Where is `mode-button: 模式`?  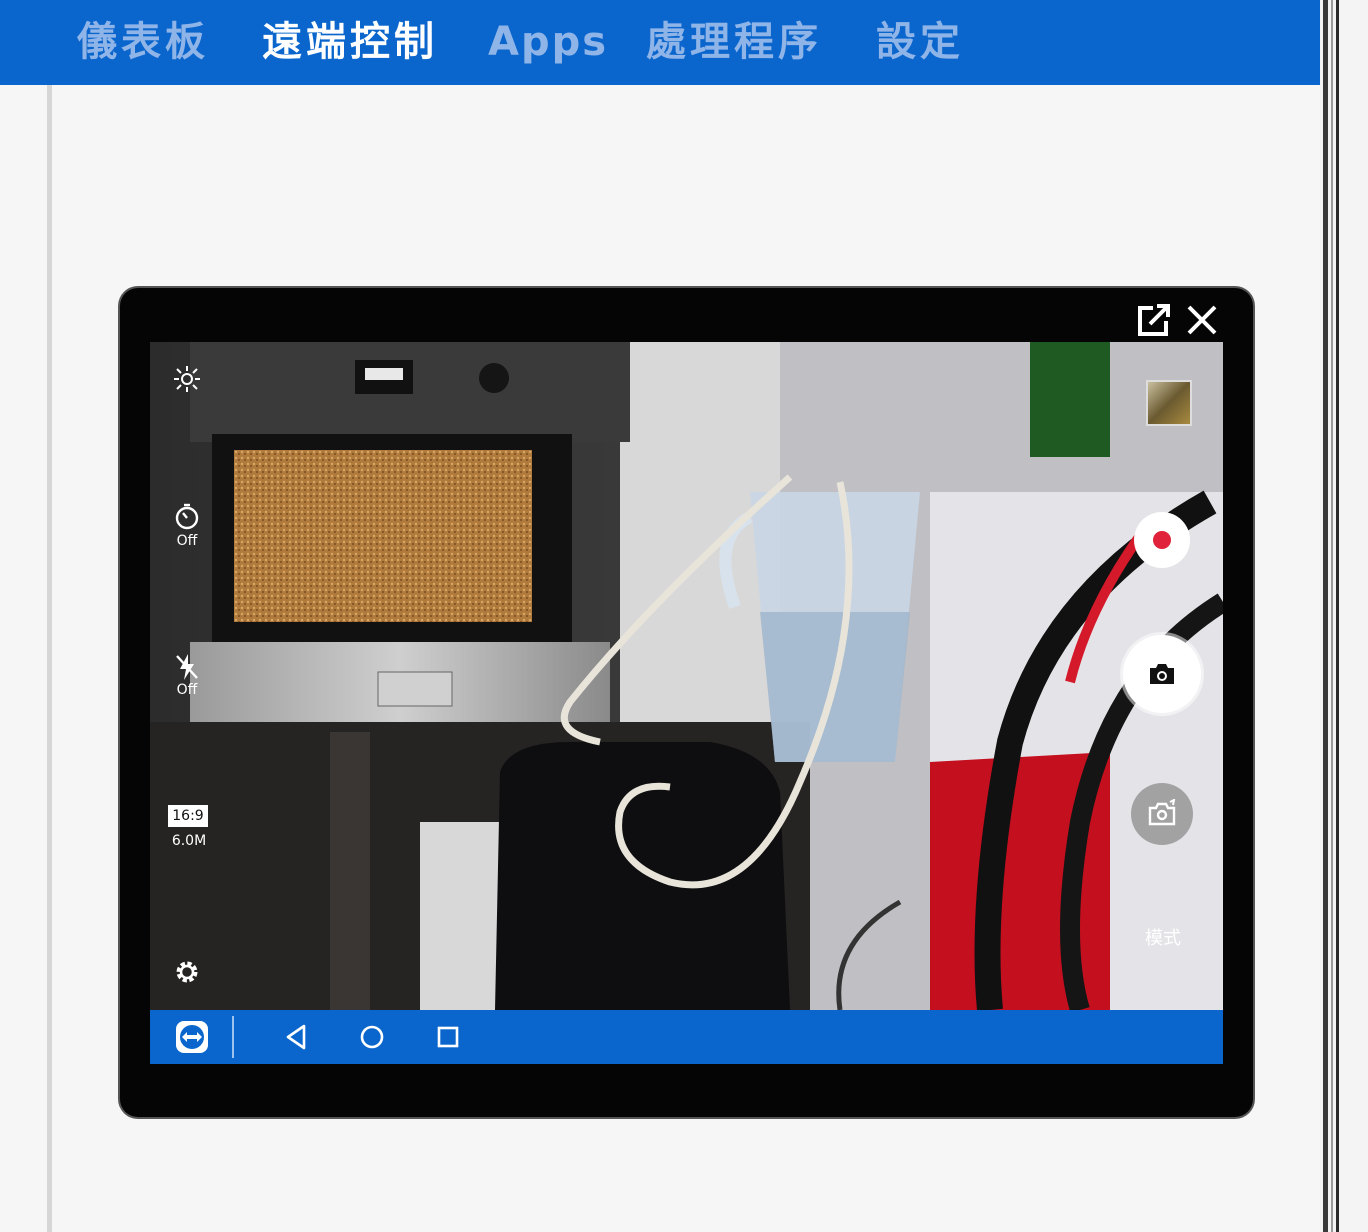
mode-button: 模式 is located at coordinates (1163, 937).